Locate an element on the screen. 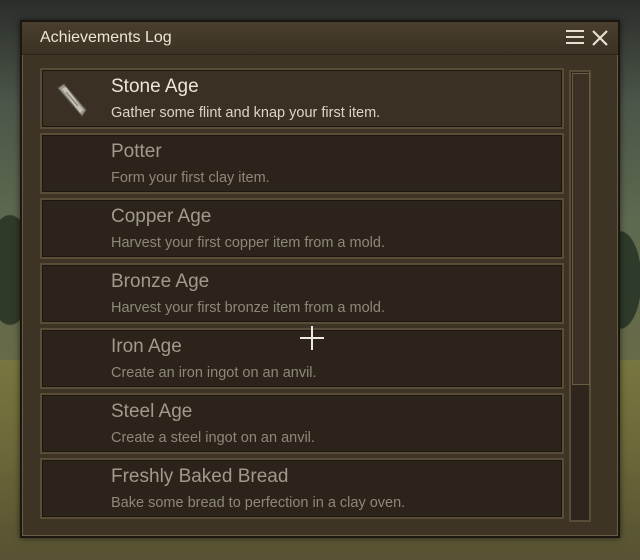 The height and width of the screenshot is (560, 640). flint-knife-icon is located at coordinates (72, 100).